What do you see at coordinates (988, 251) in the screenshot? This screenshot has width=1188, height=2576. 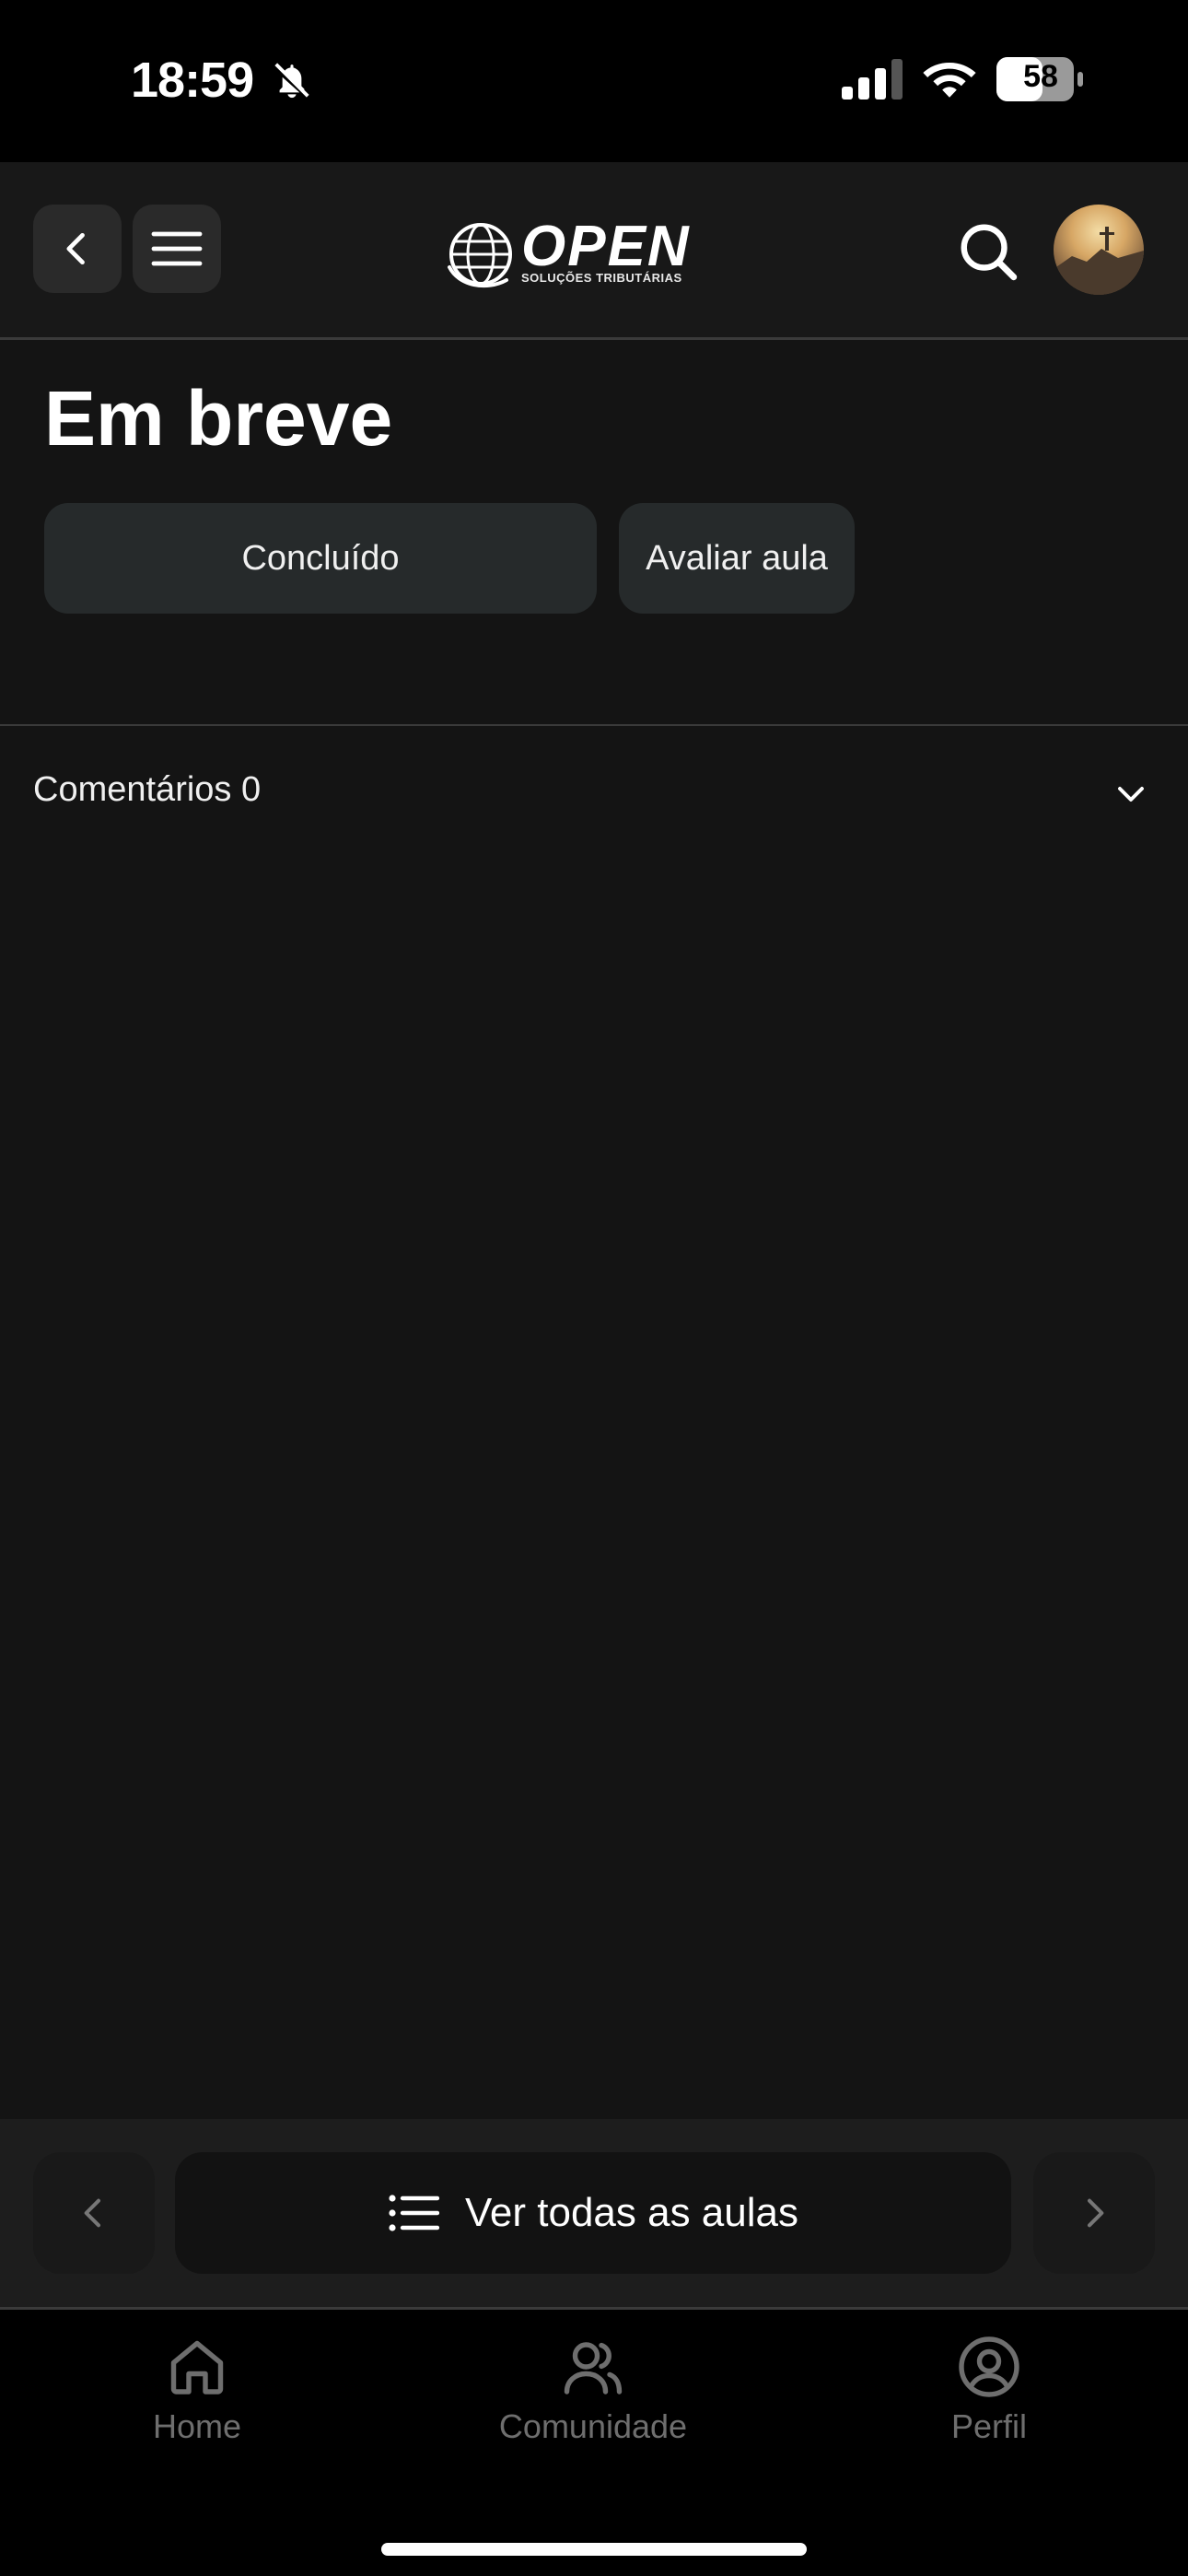 I see `search-icon` at bounding box center [988, 251].